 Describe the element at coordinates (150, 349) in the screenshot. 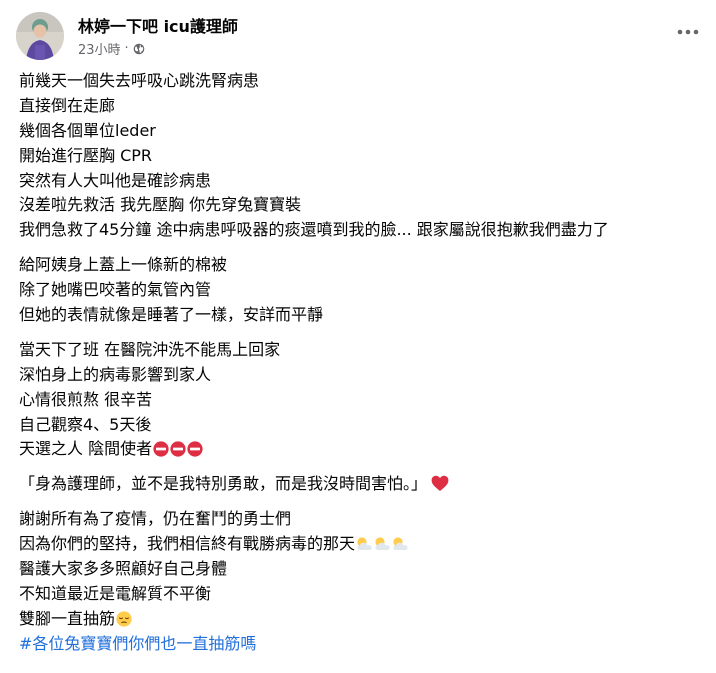

I see `post-text-line: 當天下了班 在醫院沖洗不能馬上回家` at that location.